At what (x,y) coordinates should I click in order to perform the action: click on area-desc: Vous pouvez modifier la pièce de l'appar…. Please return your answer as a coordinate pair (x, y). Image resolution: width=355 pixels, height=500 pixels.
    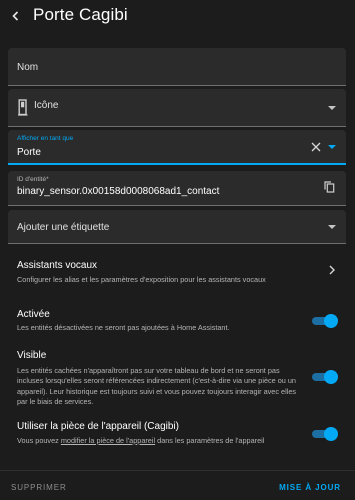
    Looking at the image, I should click on (162, 441).